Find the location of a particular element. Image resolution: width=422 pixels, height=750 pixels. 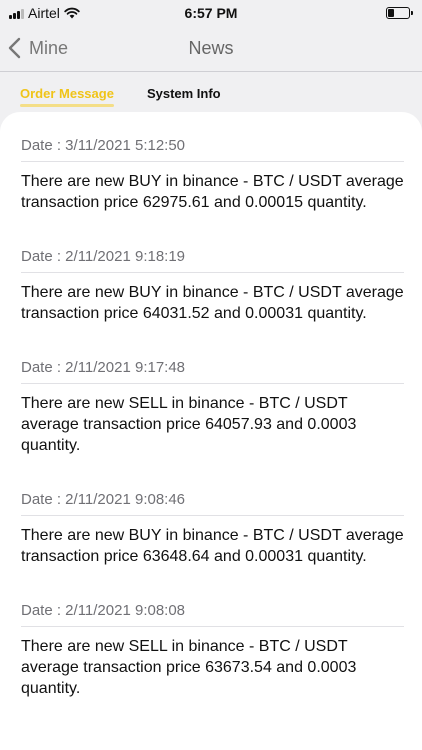

page-title: News is located at coordinates (211, 48).